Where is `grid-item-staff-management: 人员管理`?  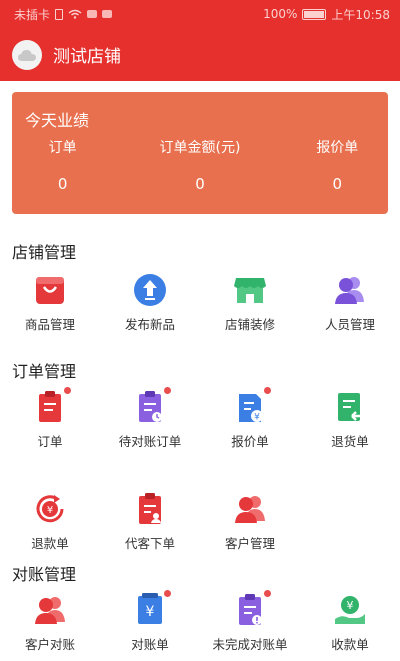
grid-item-staff-management: 人员管理 is located at coordinates (350, 307).